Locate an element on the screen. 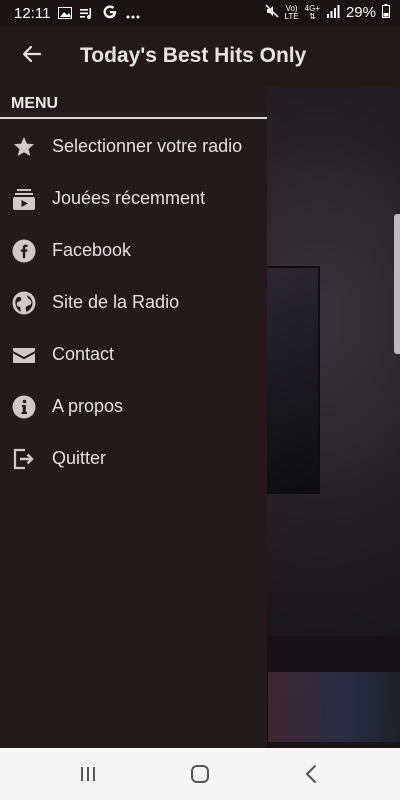 This screenshot has width=400, height=800. menu-item-select-radio: Selectionner votre radio is located at coordinates (133, 147).